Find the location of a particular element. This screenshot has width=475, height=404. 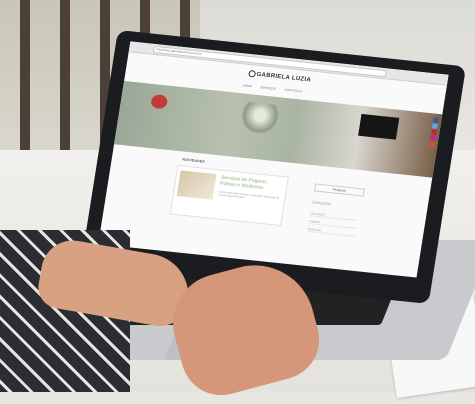

section-heading: NOVIDADES is located at coordinates (194, 160).